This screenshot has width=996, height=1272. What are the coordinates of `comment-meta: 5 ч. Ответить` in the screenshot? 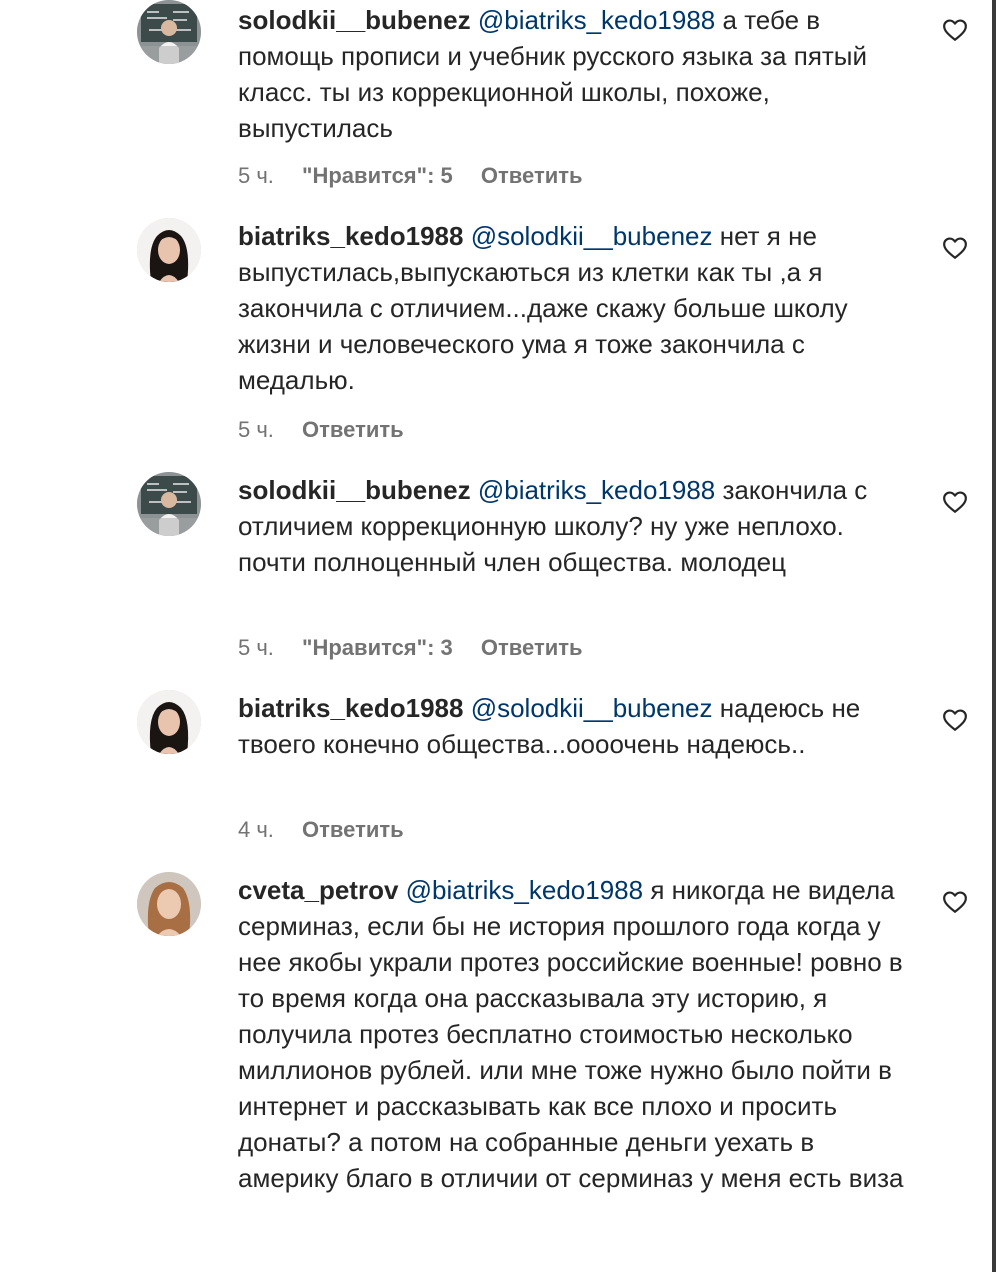 It's located at (332, 430).